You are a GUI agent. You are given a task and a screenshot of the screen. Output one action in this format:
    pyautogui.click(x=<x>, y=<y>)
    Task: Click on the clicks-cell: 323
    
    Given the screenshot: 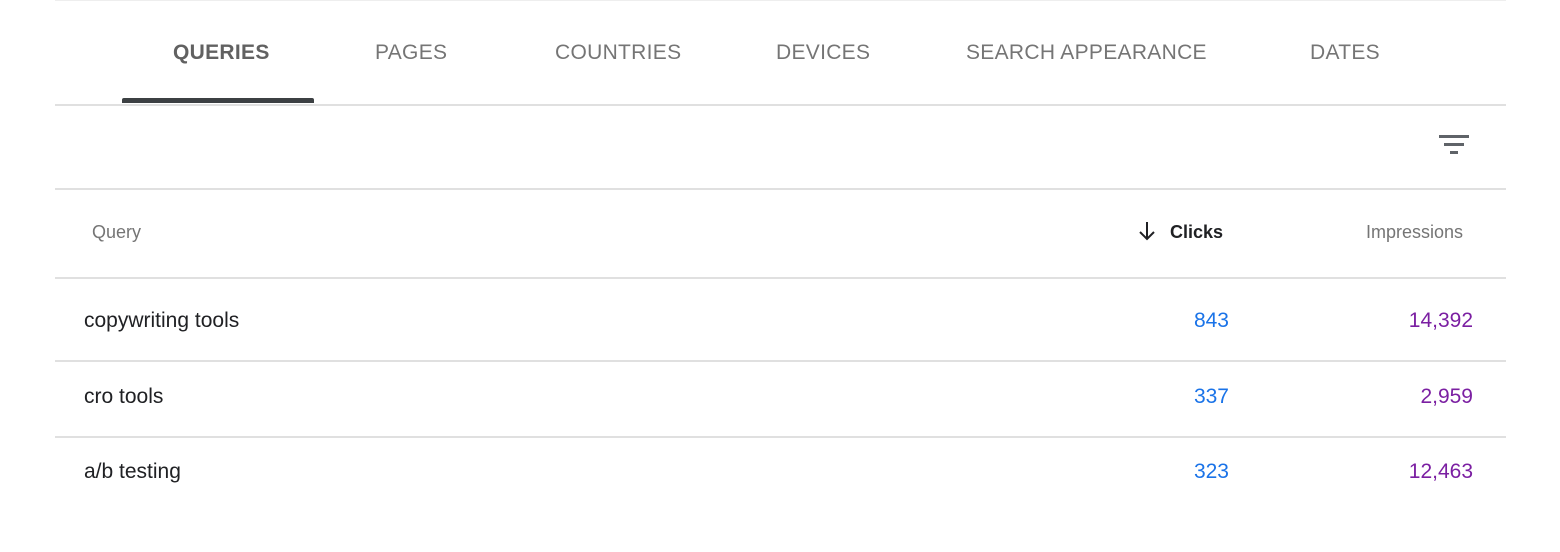 What is the action you would take?
    pyautogui.click(x=1211, y=471)
    